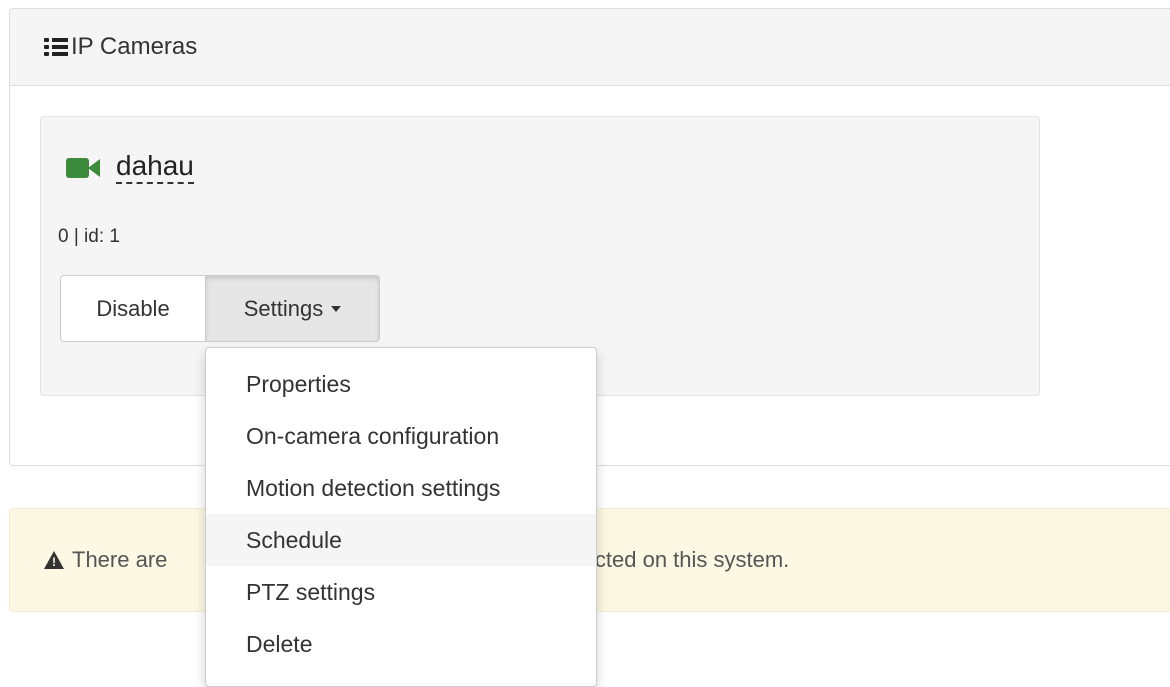 The height and width of the screenshot is (687, 1170). Describe the element at coordinates (54, 560) in the screenshot. I see `warning-icon: !` at that location.